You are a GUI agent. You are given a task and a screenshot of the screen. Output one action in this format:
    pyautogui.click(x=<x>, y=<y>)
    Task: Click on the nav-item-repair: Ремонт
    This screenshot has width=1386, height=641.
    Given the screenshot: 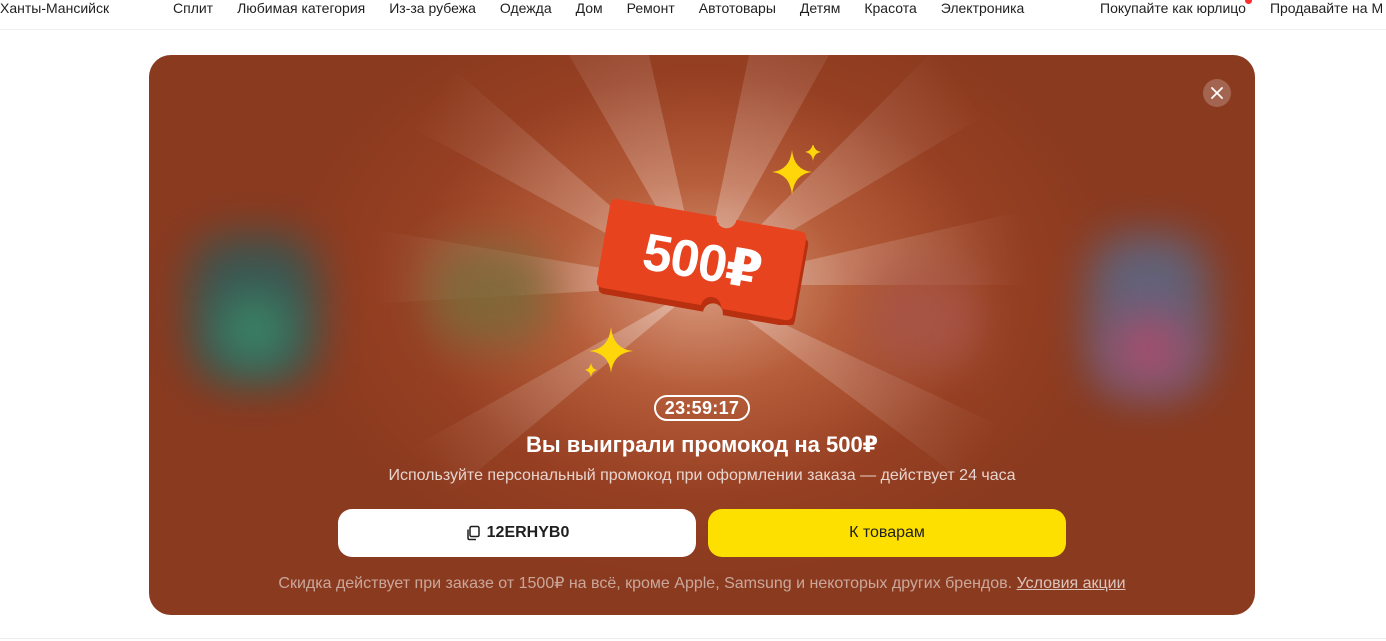 What is the action you would take?
    pyautogui.click(x=651, y=8)
    